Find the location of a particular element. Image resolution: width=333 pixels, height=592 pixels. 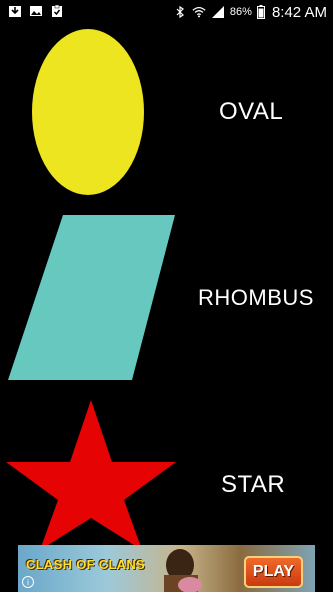

oval-shape is located at coordinates (88, 112).